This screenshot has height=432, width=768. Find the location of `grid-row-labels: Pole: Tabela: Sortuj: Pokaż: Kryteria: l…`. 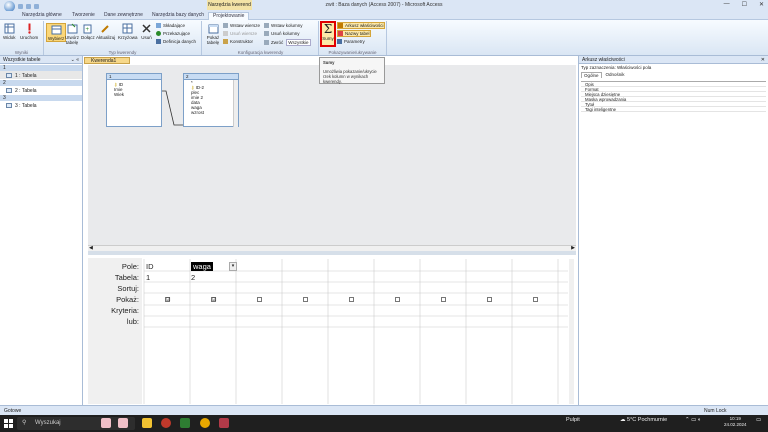

grid-row-labels: Pole: Tabela: Sortuj: Pokaż: Kryteria: l… is located at coordinates (115, 331).